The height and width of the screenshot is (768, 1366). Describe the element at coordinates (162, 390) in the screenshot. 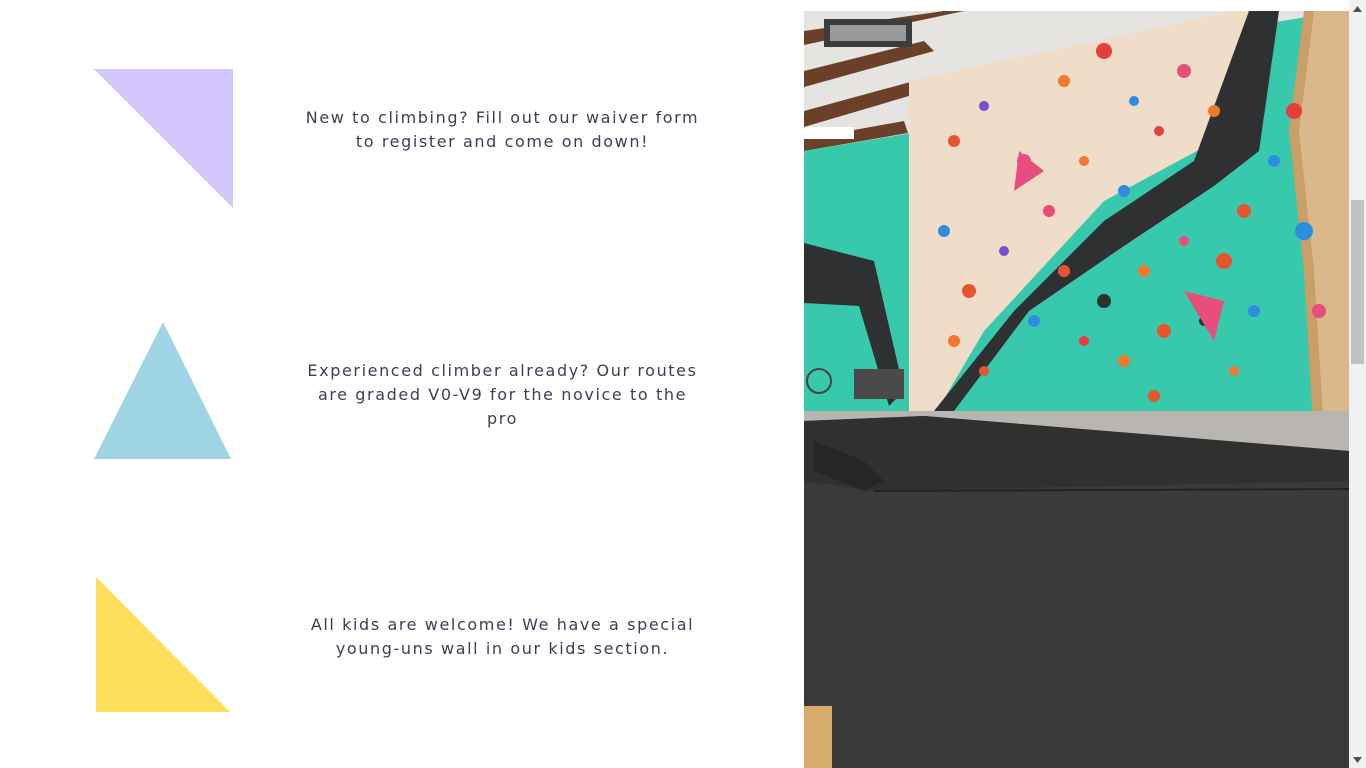

I see `blue-triangle-icon` at that location.